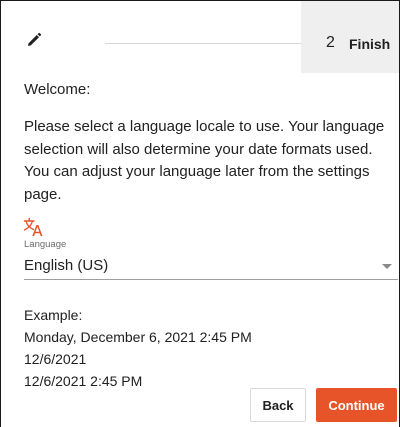  What do you see at coordinates (206, 43) in the screenshot?
I see `stepper-connector` at bounding box center [206, 43].